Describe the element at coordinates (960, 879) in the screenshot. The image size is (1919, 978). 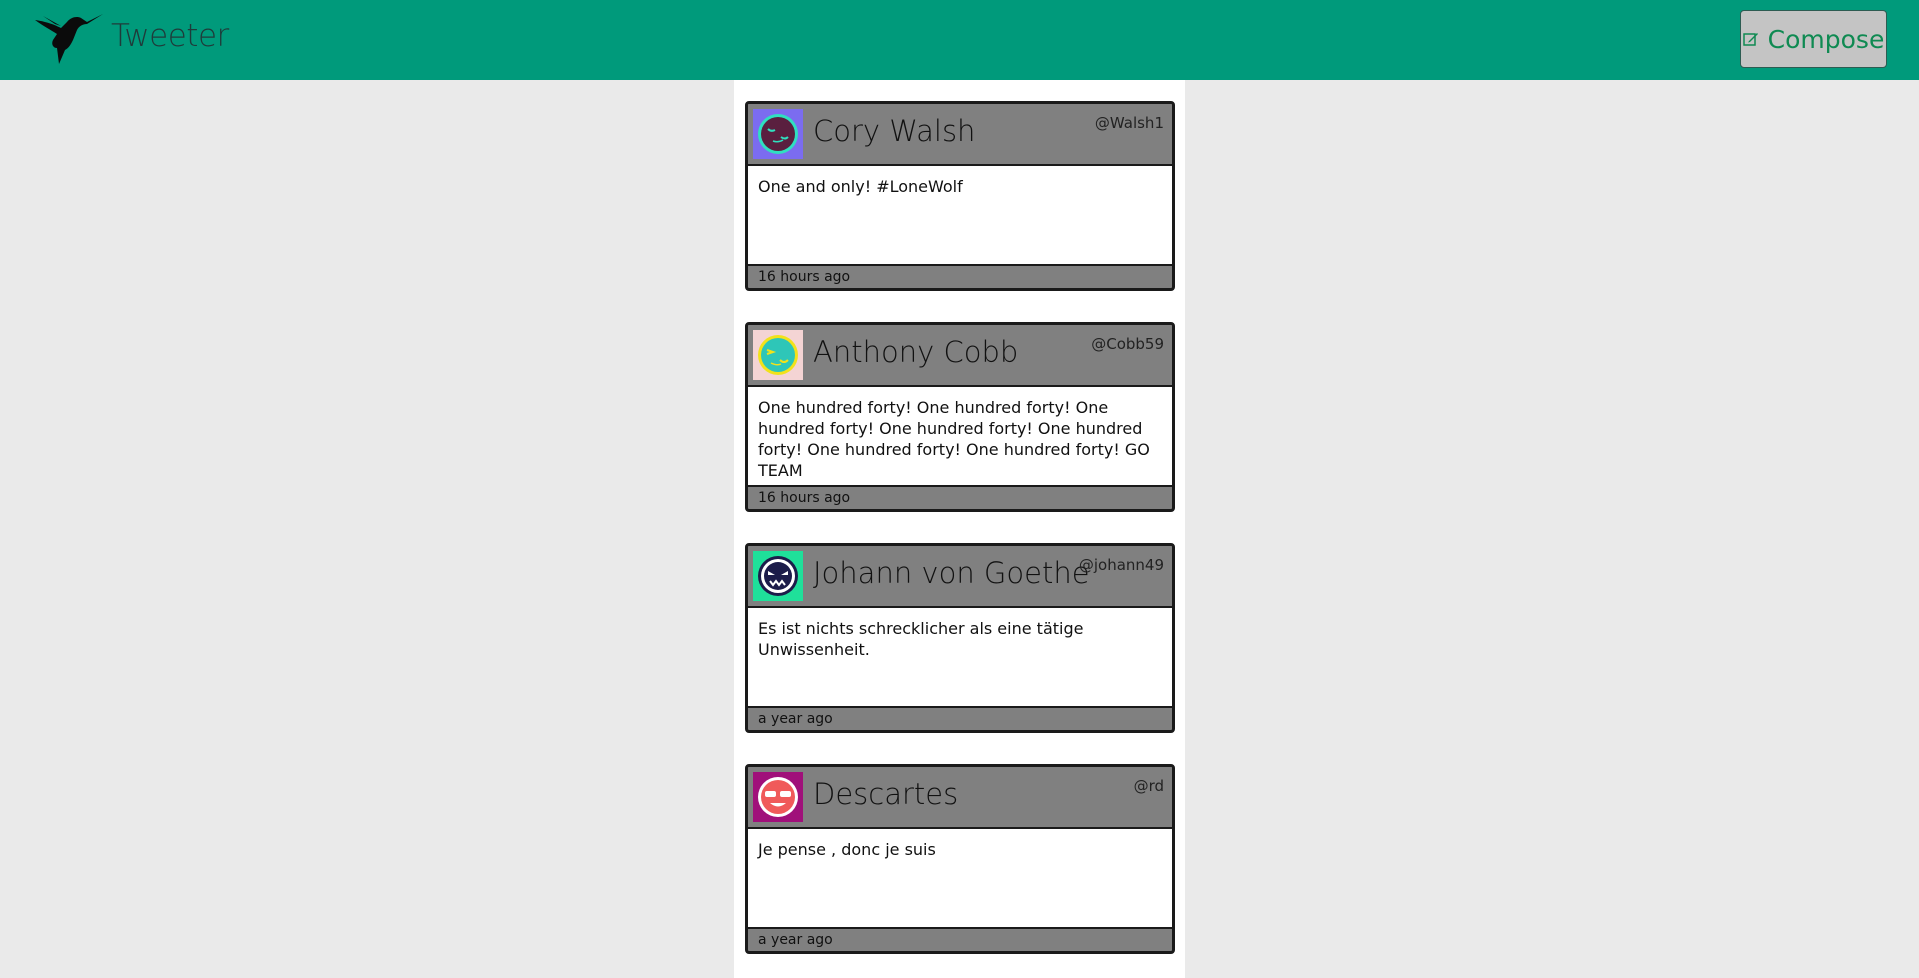
I see `tweet-text: Je pense , donc je suis` at that location.